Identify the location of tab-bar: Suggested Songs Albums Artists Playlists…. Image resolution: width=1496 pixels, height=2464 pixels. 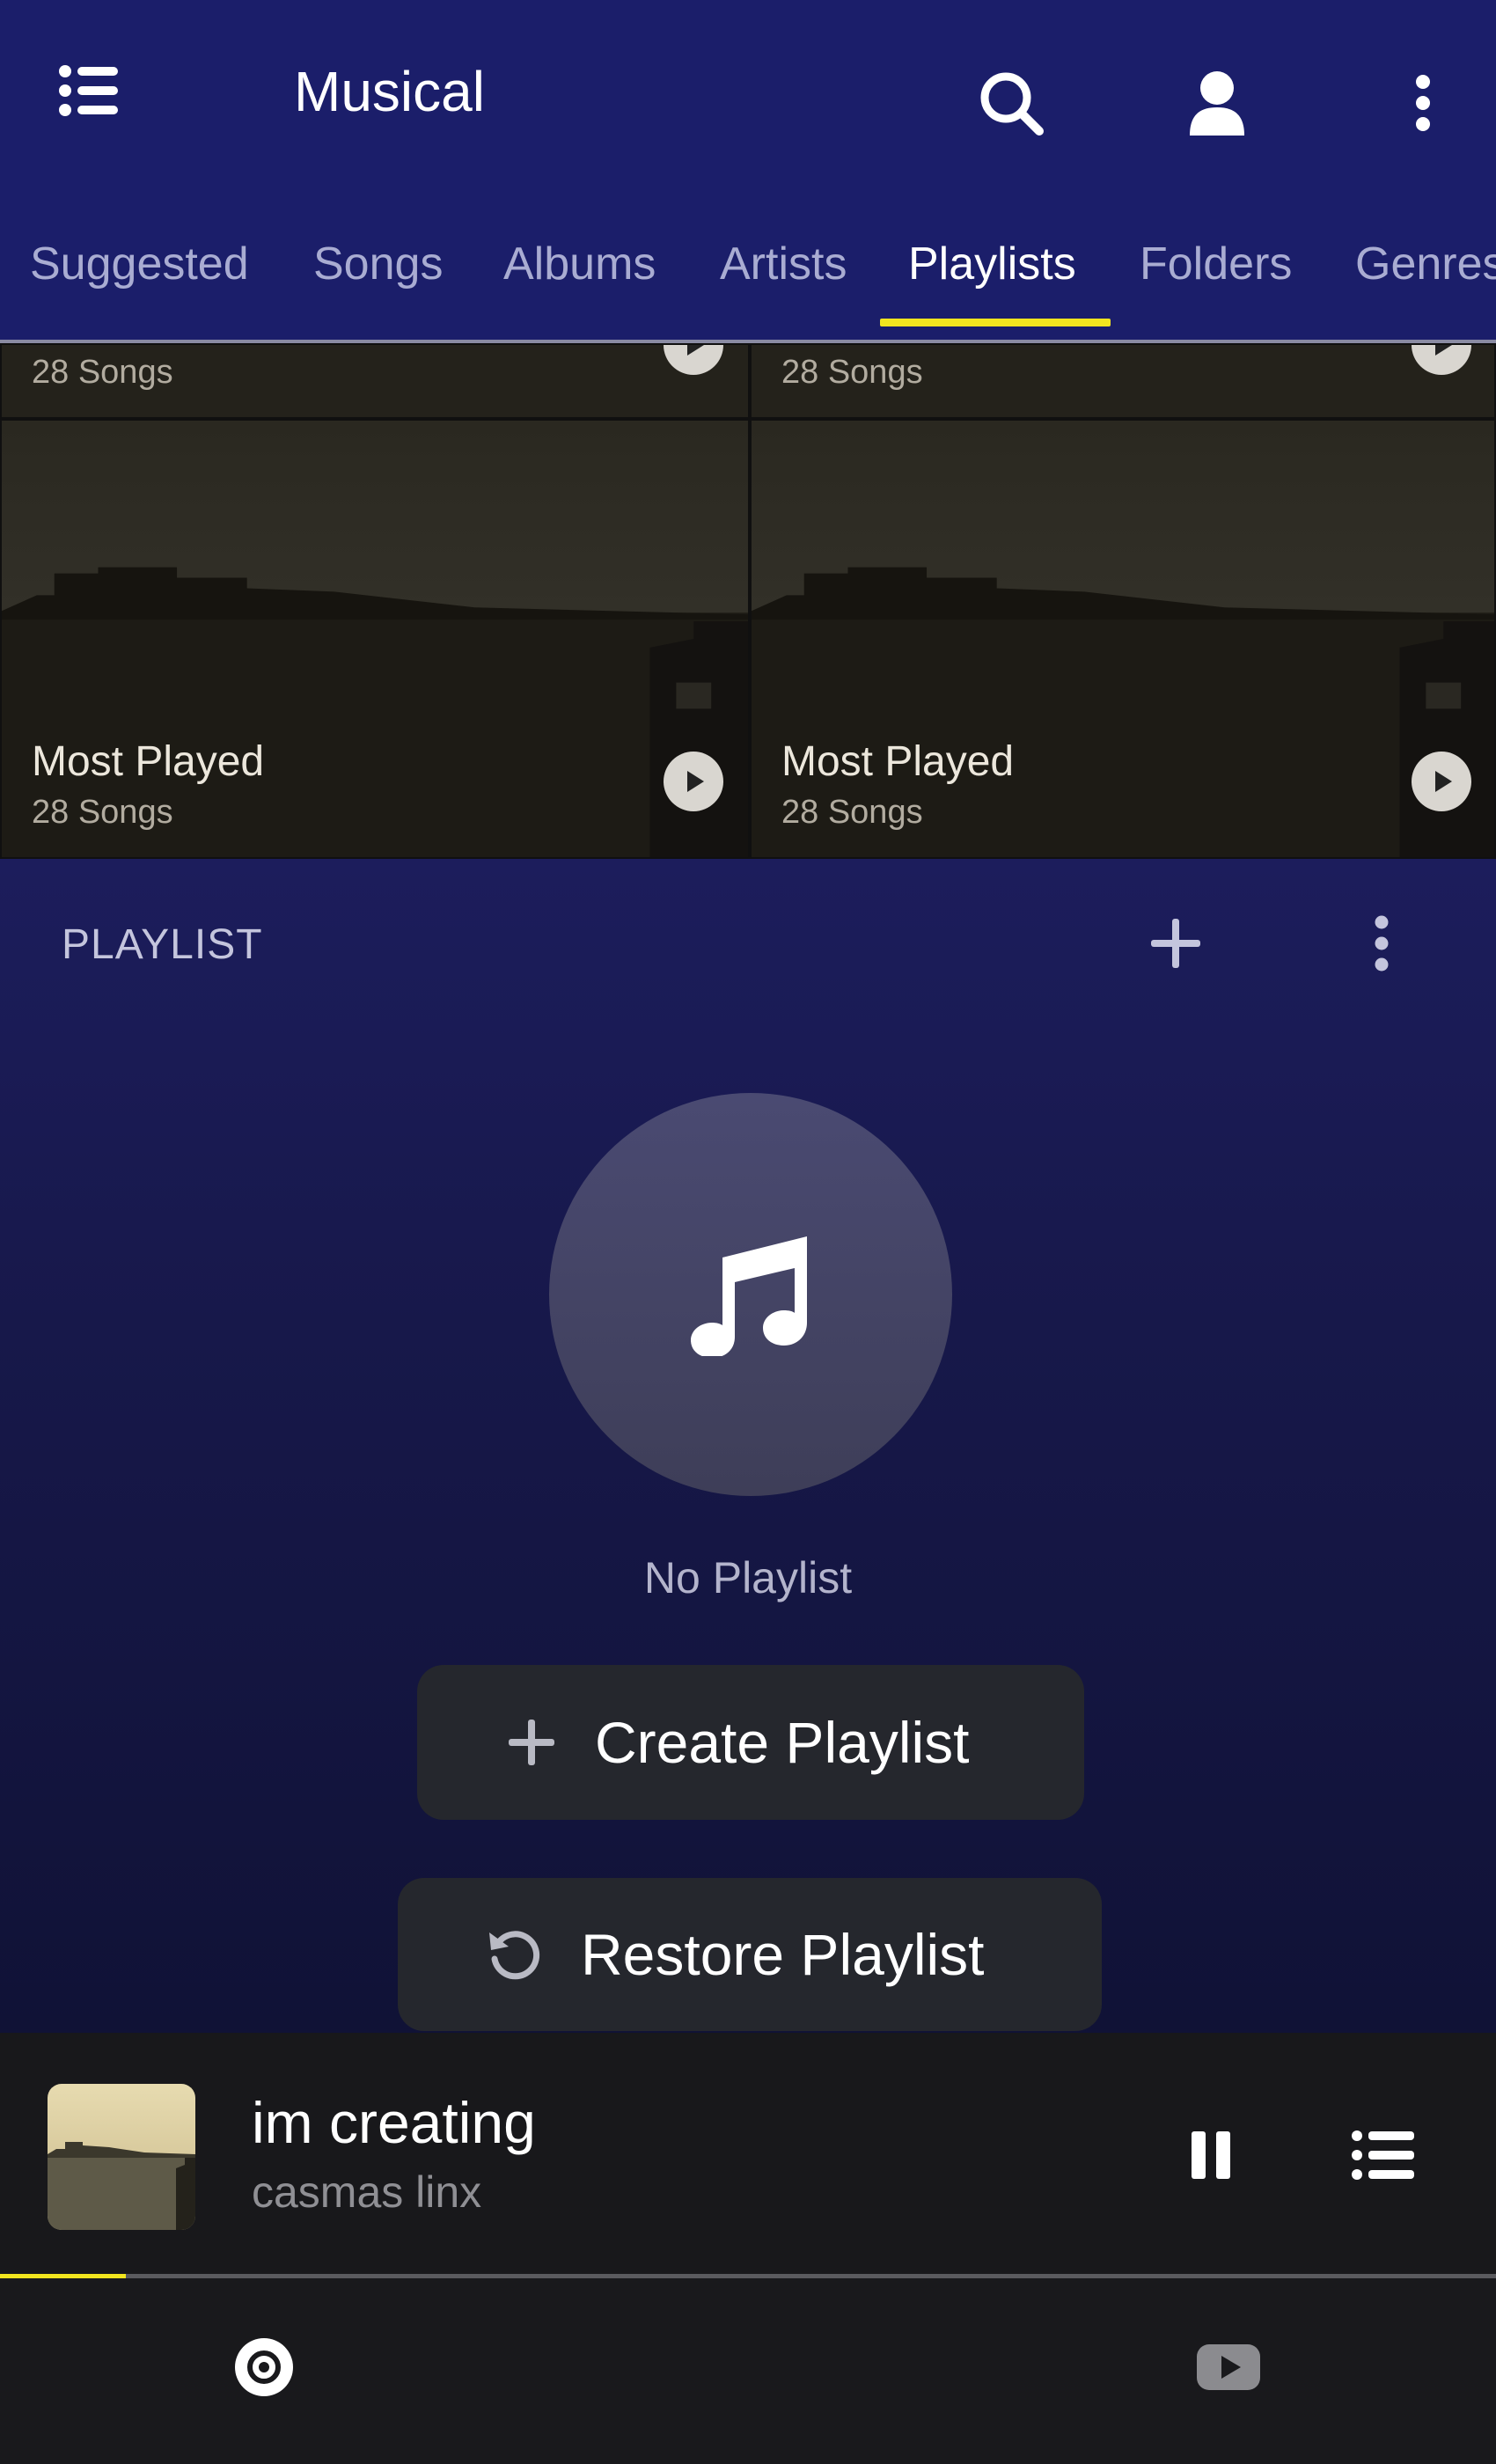
(748, 277).